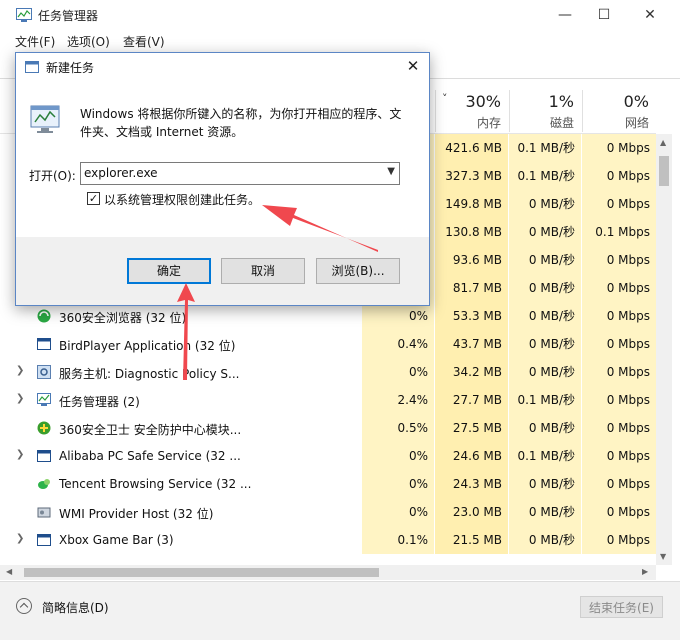 The image size is (680, 640). What do you see at coordinates (561, 101) in the screenshot?
I see `disk-usage-total: 1%` at bounding box center [561, 101].